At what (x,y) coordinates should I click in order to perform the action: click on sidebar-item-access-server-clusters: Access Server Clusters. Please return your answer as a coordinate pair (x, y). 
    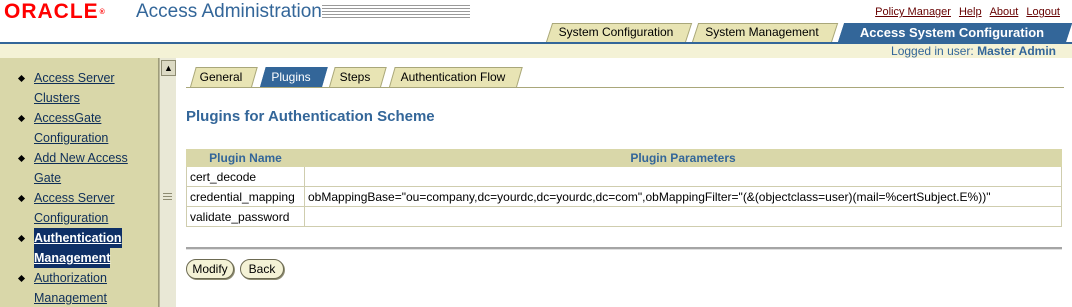
    Looking at the image, I should click on (66, 88).